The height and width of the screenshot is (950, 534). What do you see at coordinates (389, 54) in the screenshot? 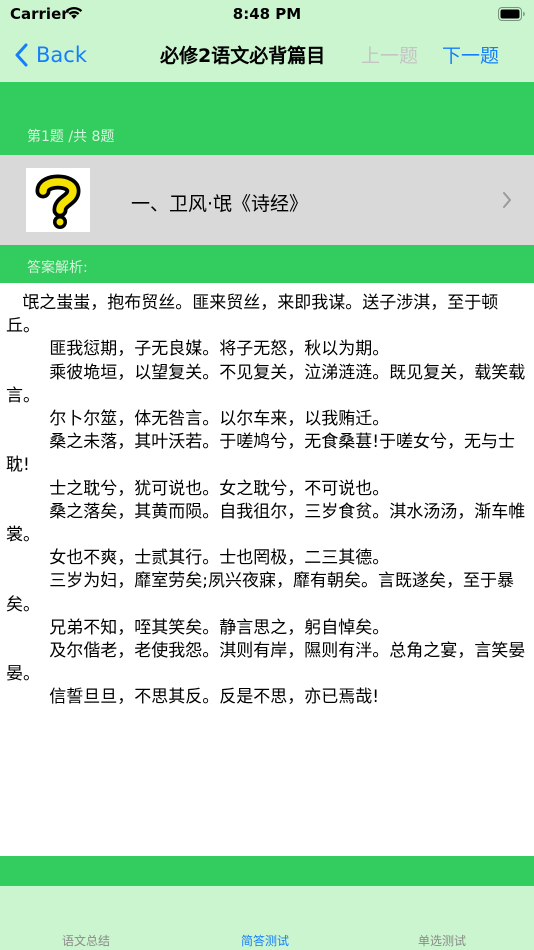
I see `previous-question-button: 上一题` at bounding box center [389, 54].